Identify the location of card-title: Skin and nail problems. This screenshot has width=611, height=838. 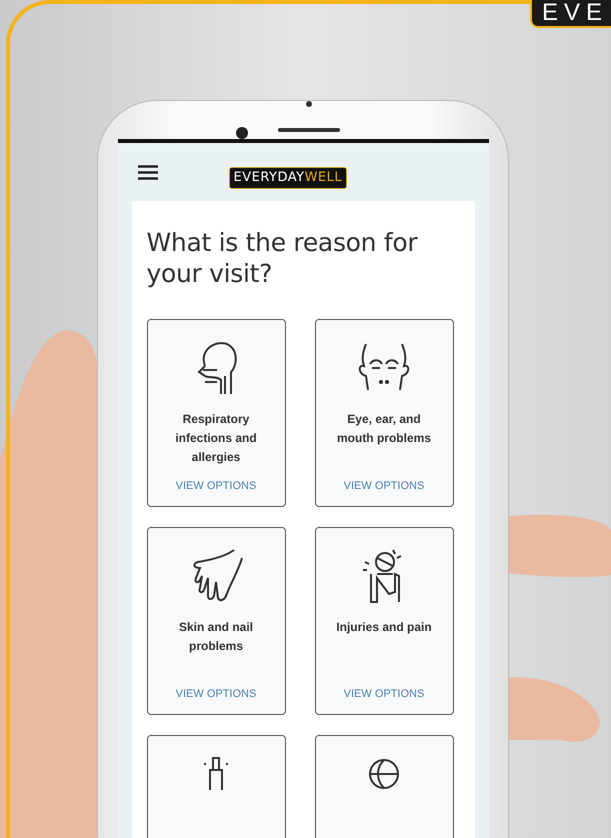
(216, 637).